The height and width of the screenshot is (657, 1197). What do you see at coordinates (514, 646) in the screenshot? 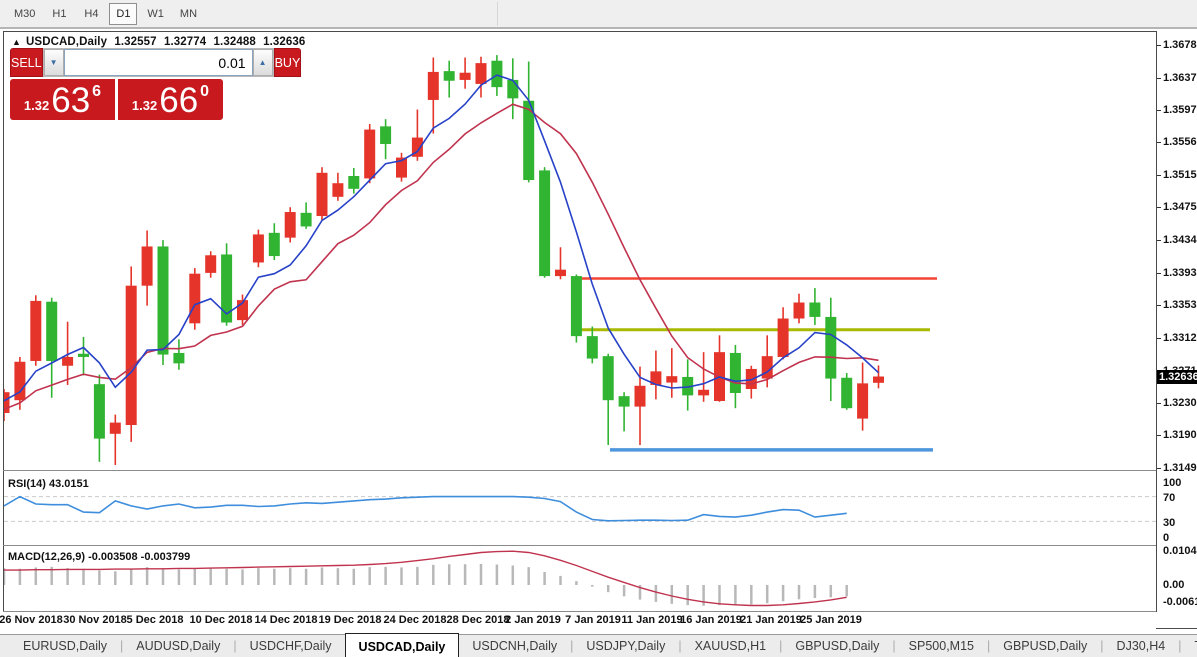
I see `chart-tab-usdcnh-daily: USDCNH,Daily` at bounding box center [514, 646].